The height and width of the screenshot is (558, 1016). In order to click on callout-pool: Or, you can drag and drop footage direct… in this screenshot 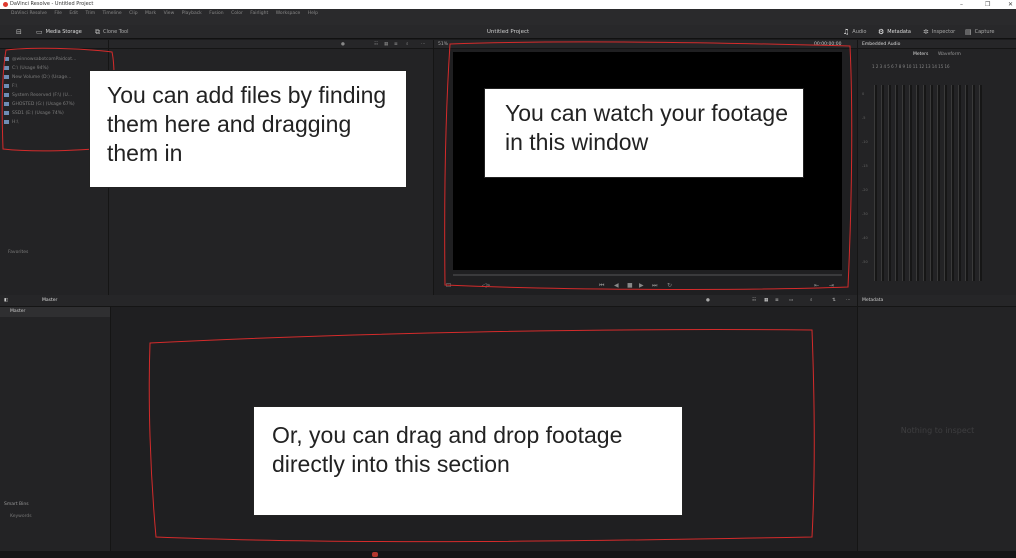, I will do `click(468, 461)`.